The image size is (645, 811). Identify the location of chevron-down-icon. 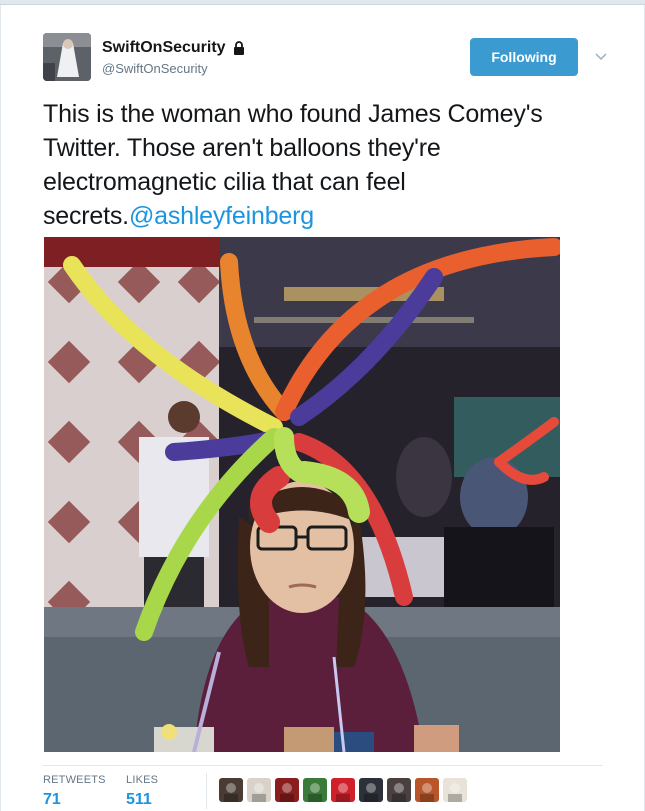
(601, 57).